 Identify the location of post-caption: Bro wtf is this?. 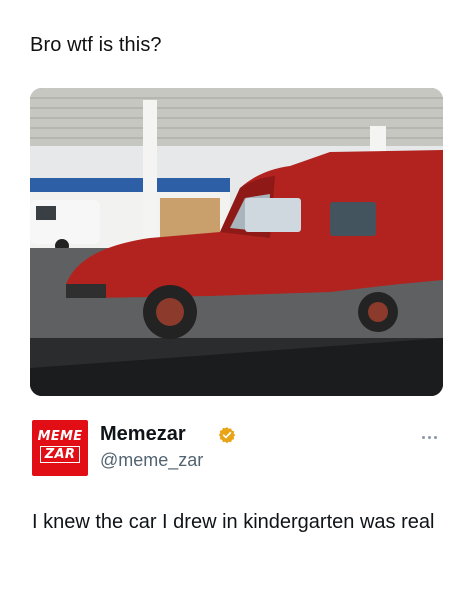
(96, 45).